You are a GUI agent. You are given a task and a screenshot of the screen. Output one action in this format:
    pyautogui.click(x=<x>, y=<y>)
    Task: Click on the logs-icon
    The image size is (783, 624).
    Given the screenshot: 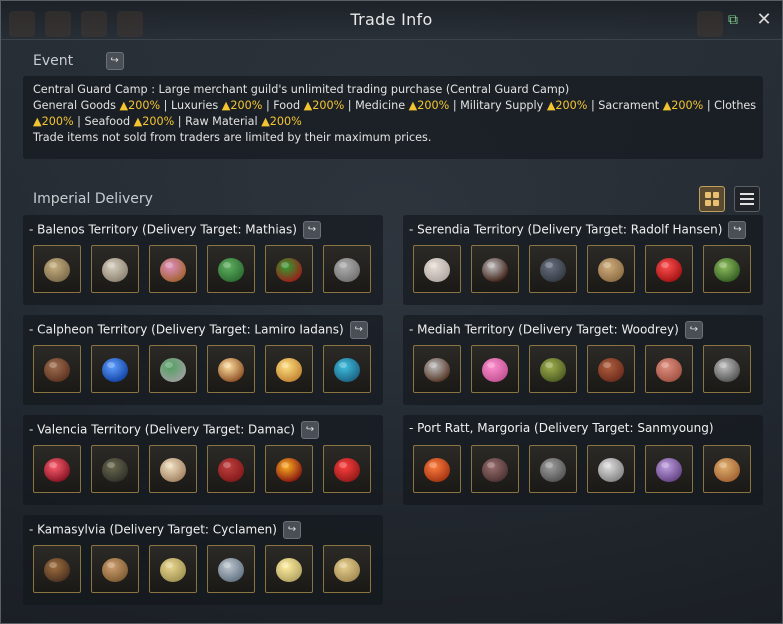 What is the action you would take?
    pyautogui.click(x=553, y=370)
    